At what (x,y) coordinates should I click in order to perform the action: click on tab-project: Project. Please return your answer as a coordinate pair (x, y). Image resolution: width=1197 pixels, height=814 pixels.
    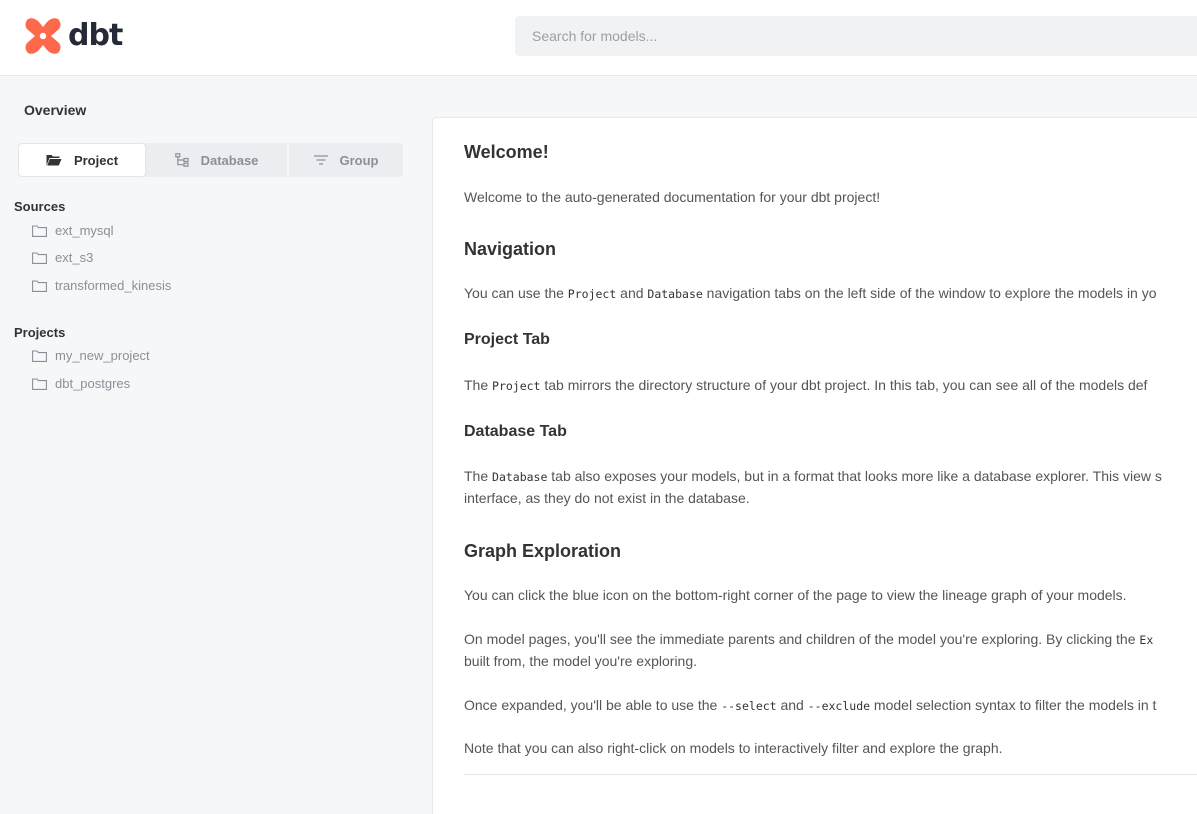
    Looking at the image, I should click on (82, 160).